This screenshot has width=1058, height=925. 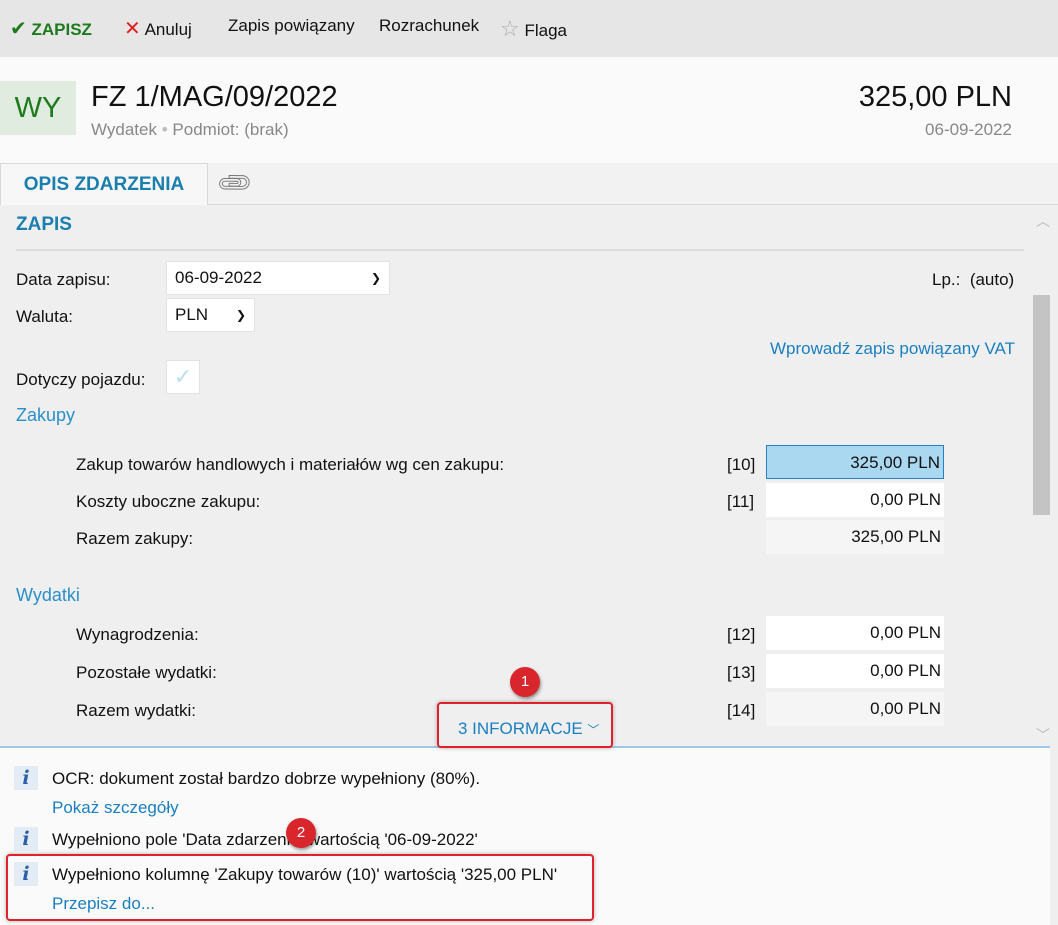 I want to click on vehicle-checkbox: ✓, so click(x=183, y=377).